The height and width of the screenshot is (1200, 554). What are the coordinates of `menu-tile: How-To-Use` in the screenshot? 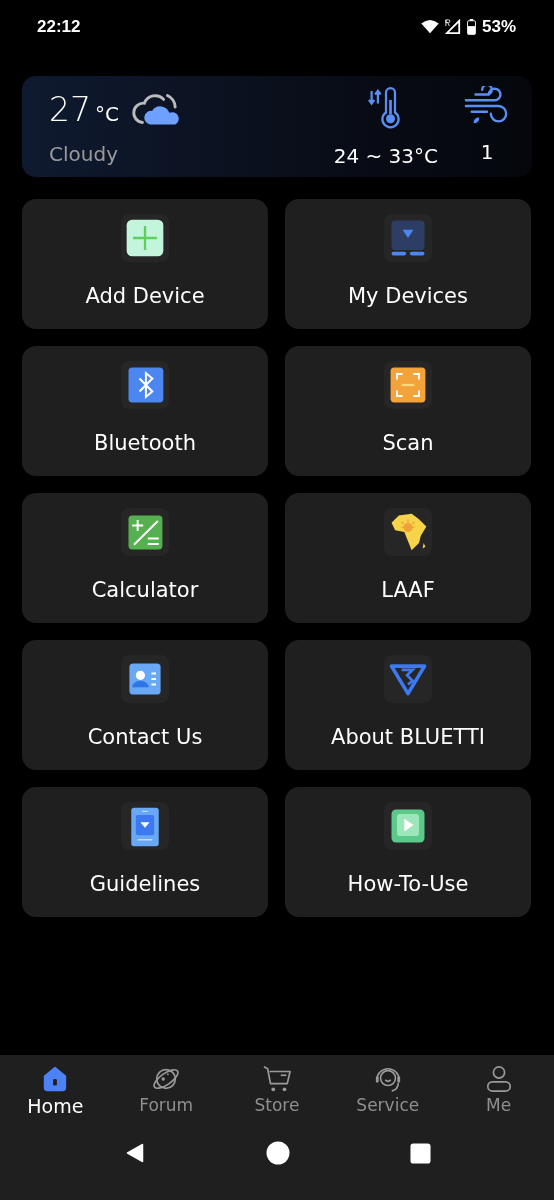 It's located at (408, 852).